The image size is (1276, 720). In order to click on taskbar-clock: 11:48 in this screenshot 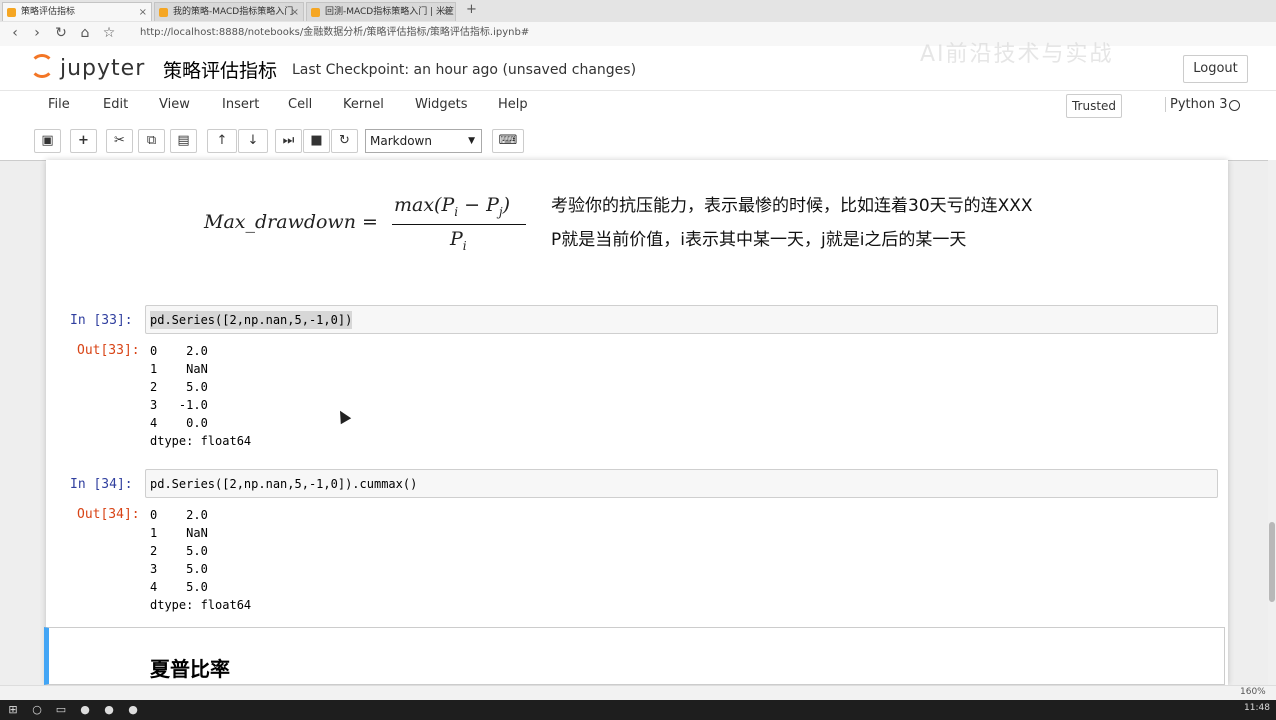, I will do `click(1257, 708)`.